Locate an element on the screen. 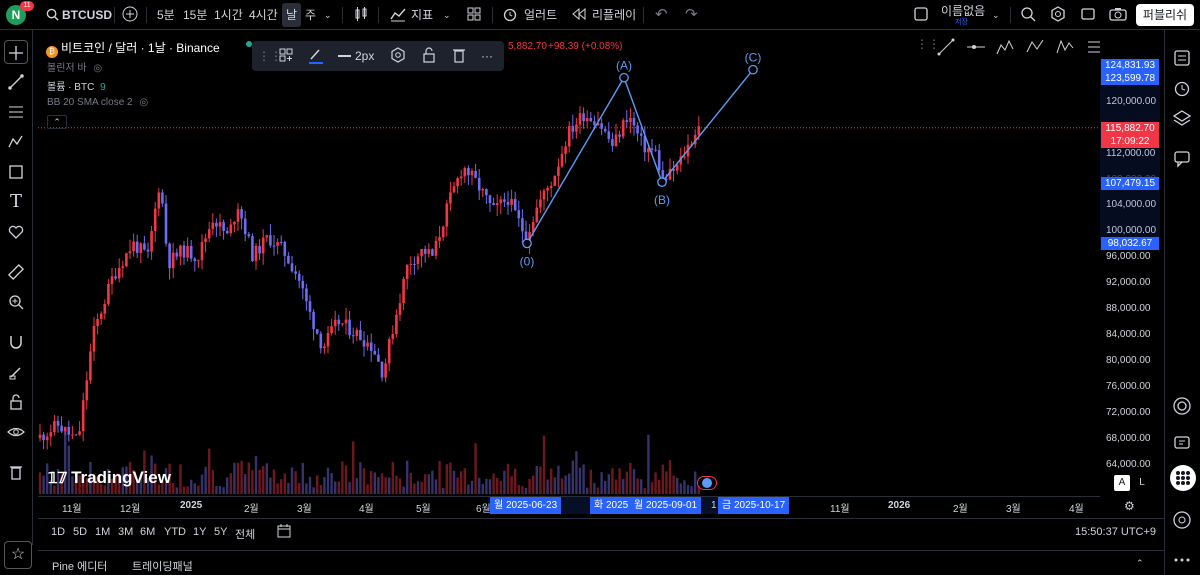 The height and width of the screenshot is (575, 1200). watchlist-icon is located at coordinates (1183, 59).